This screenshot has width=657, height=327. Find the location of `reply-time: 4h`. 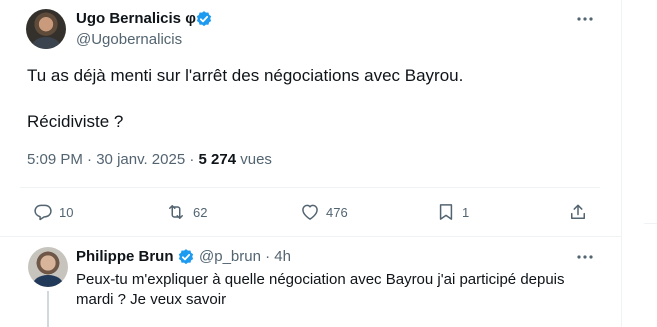

reply-time: 4h is located at coordinates (282, 256).